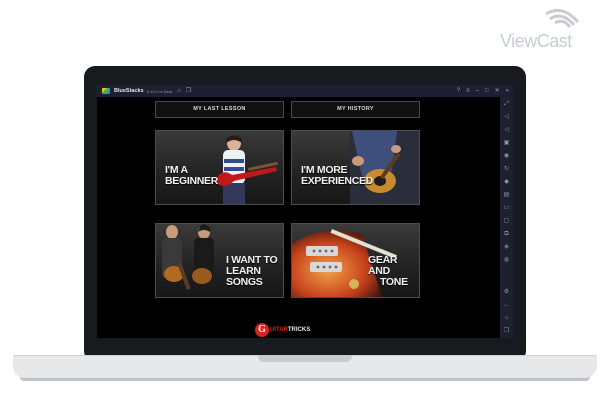 The height and width of the screenshot is (414, 602). I want to click on volume-down-icon: ◁, so click(506, 130).